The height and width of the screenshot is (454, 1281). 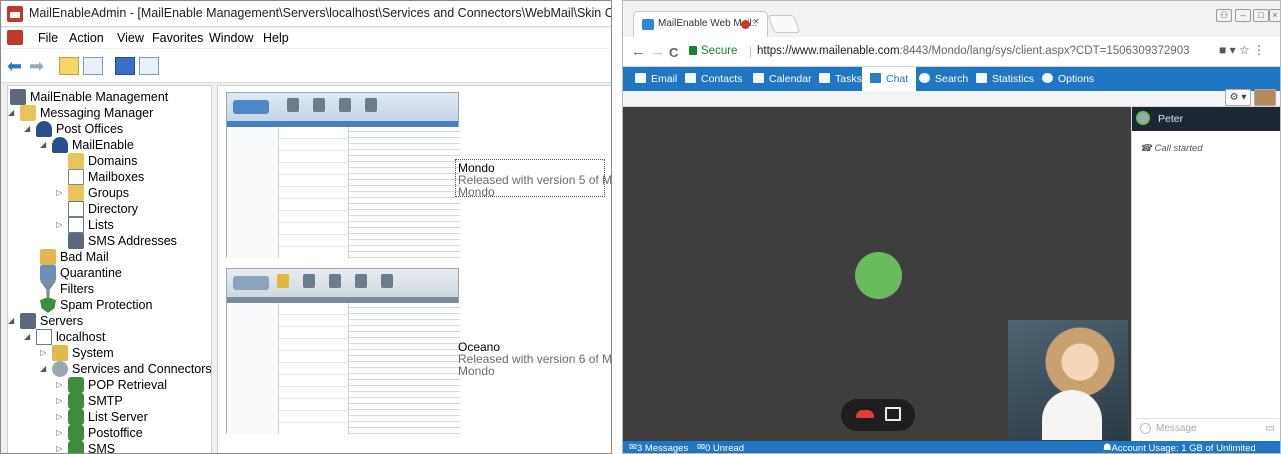 I want to click on remote-participant-placeholder, so click(x=878, y=275).